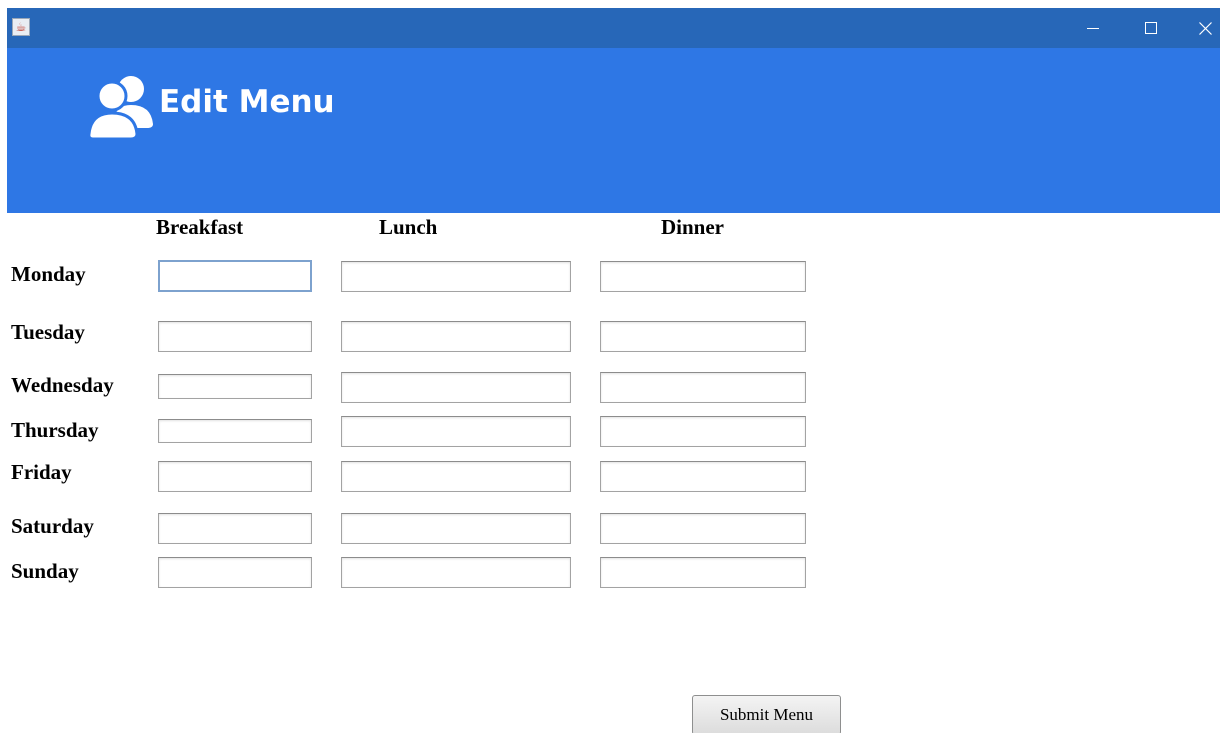 This screenshot has width=1220, height=733. I want to click on tuesday-lunch-input, so click(456, 336).